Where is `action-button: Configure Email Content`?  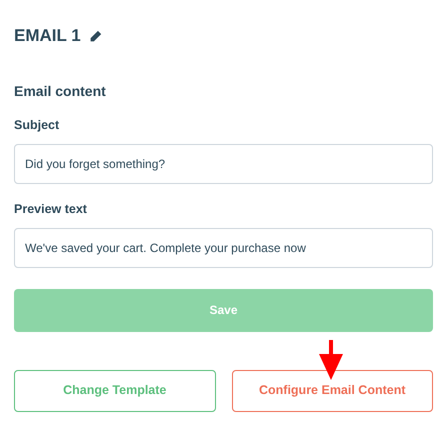
action-button: Configure Email Content is located at coordinates (332, 391).